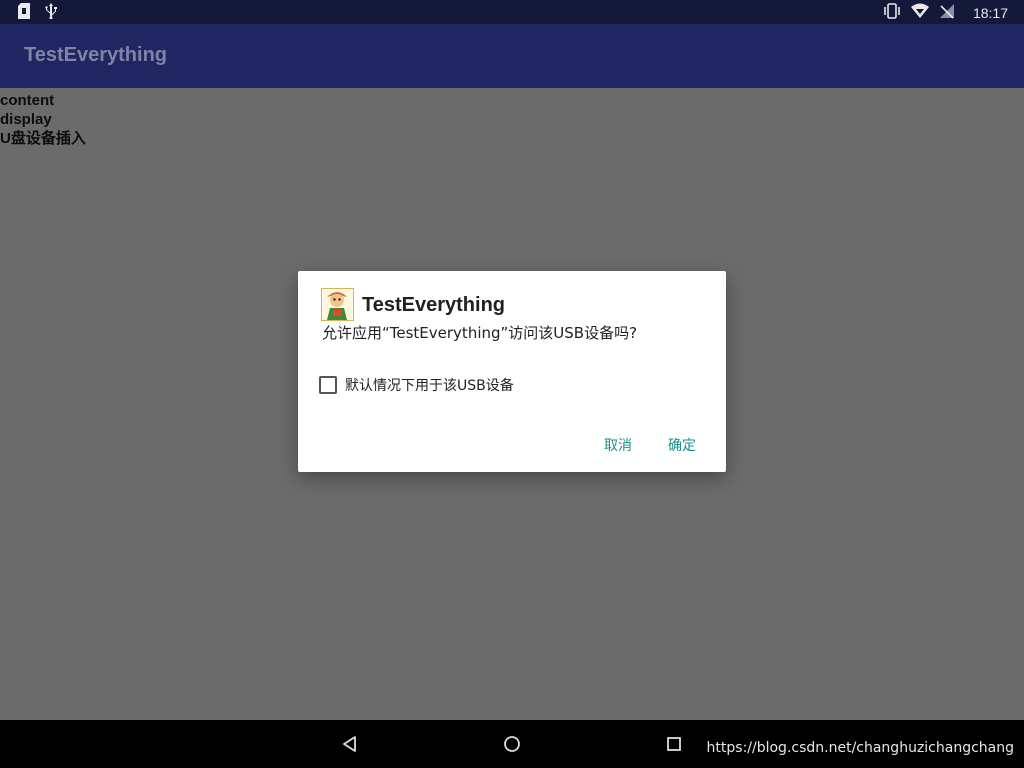 The width and height of the screenshot is (1024, 768). What do you see at coordinates (43, 138) in the screenshot?
I see `content-line: U盘设备插入` at bounding box center [43, 138].